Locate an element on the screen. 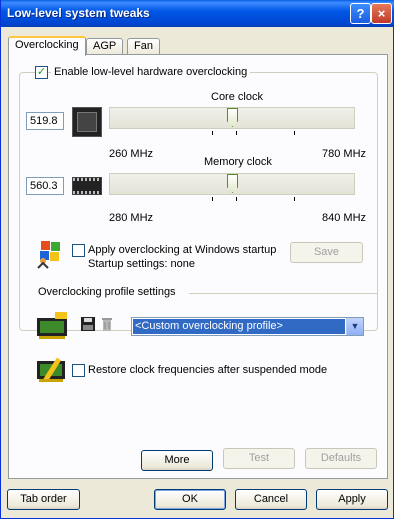 The height and width of the screenshot is (519, 394). tab-overclocking: Overclocking is located at coordinates (47, 46).